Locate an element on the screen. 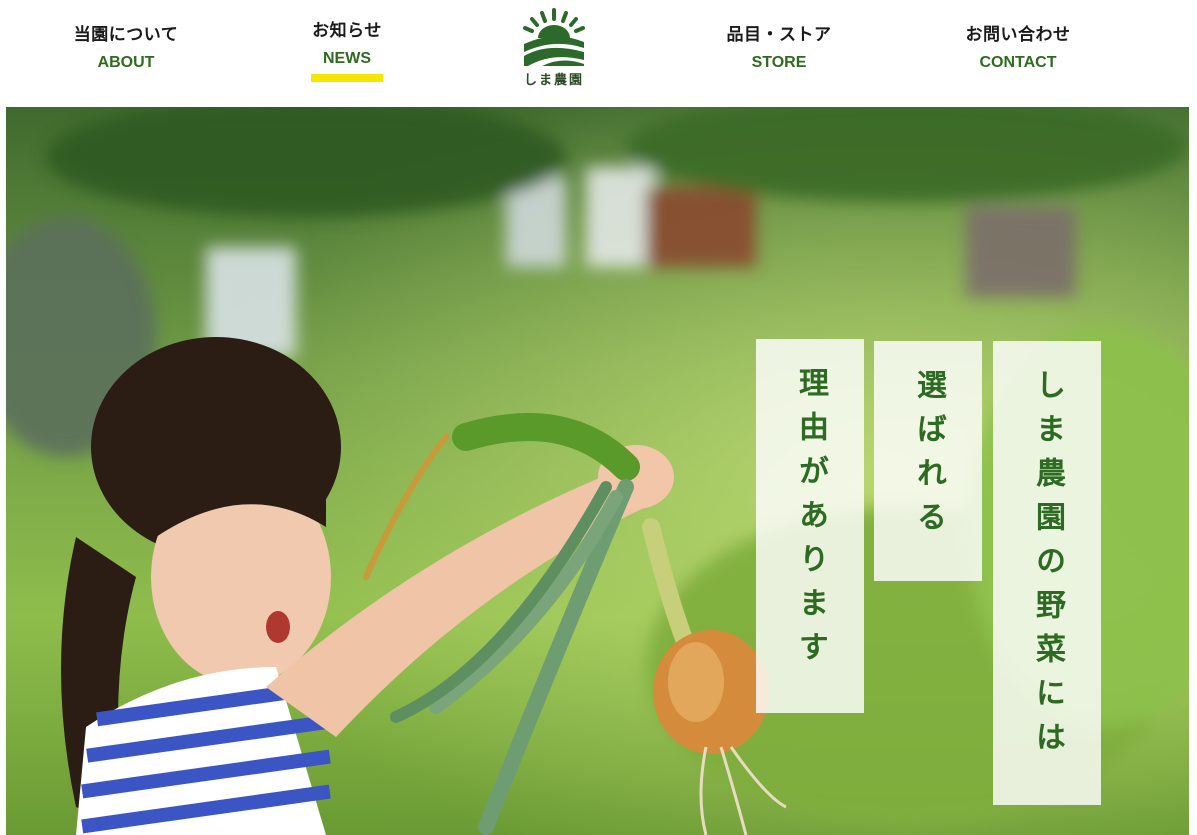 The image size is (1197, 835). nav-item-about: 当園について ABOUT is located at coordinates (126, 48).